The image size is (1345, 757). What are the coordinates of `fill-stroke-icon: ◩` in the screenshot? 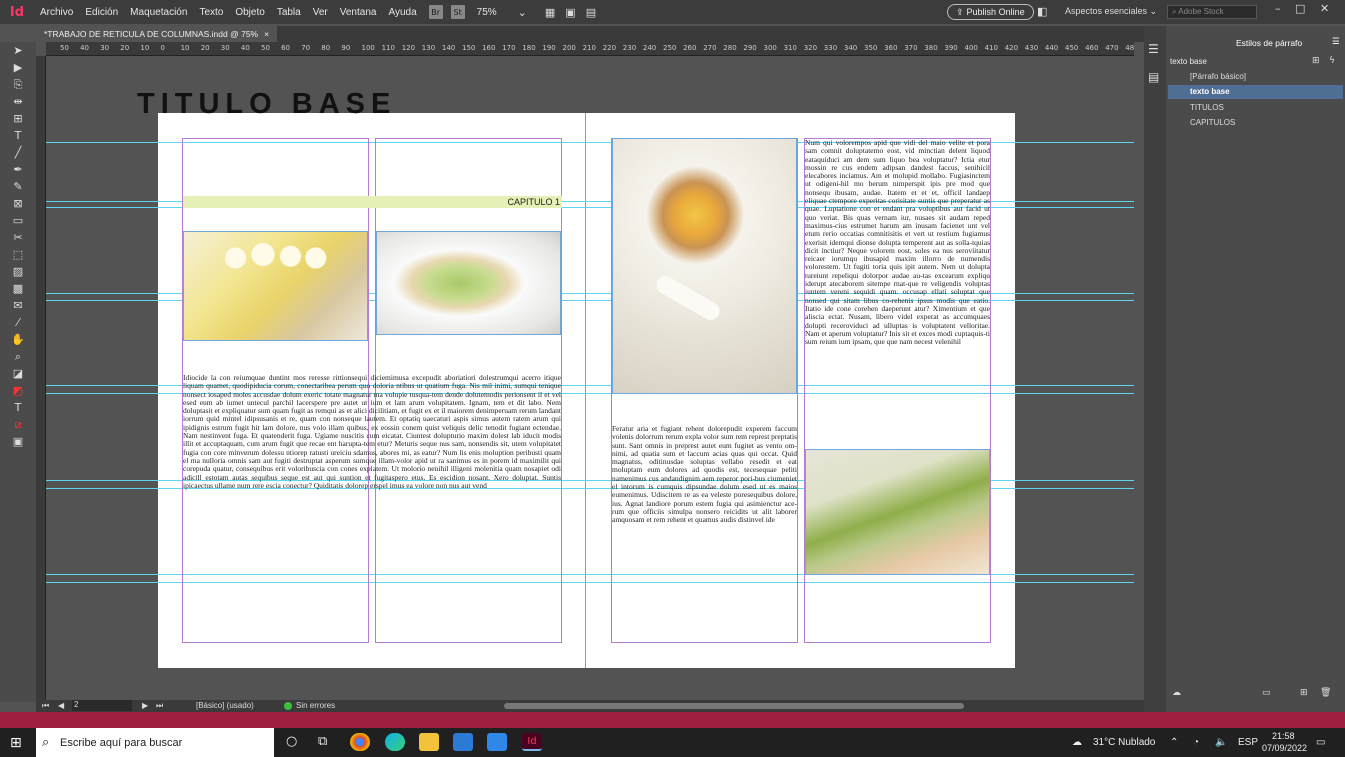 It's located at (18, 390).